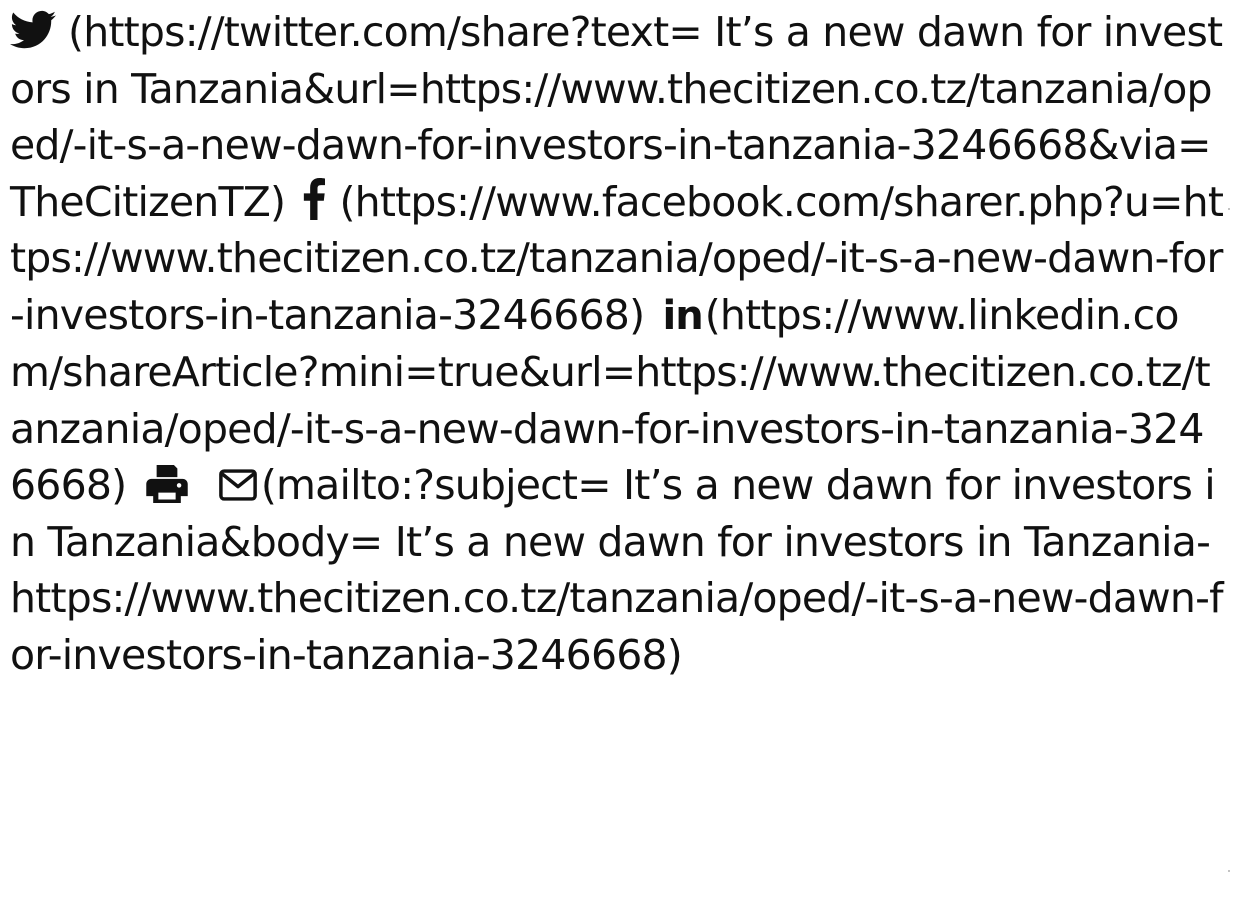 The image size is (1233, 902). I want to click on print-icon, so click(166, 484).